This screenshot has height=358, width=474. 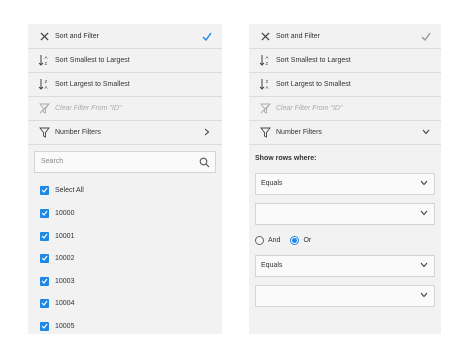 I want to click on list-item: 10000, so click(x=57, y=213).